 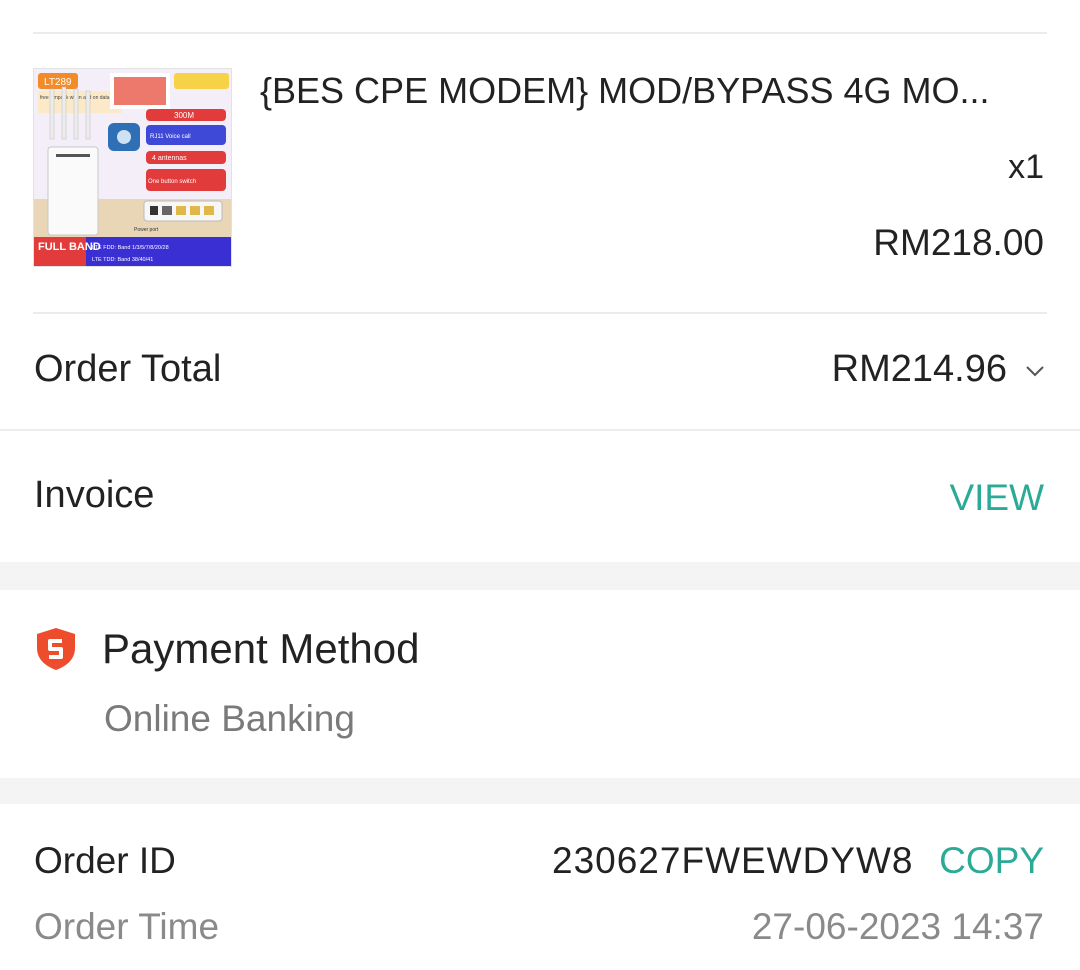 What do you see at coordinates (540, 313) in the screenshot?
I see `product-divider` at bounding box center [540, 313].